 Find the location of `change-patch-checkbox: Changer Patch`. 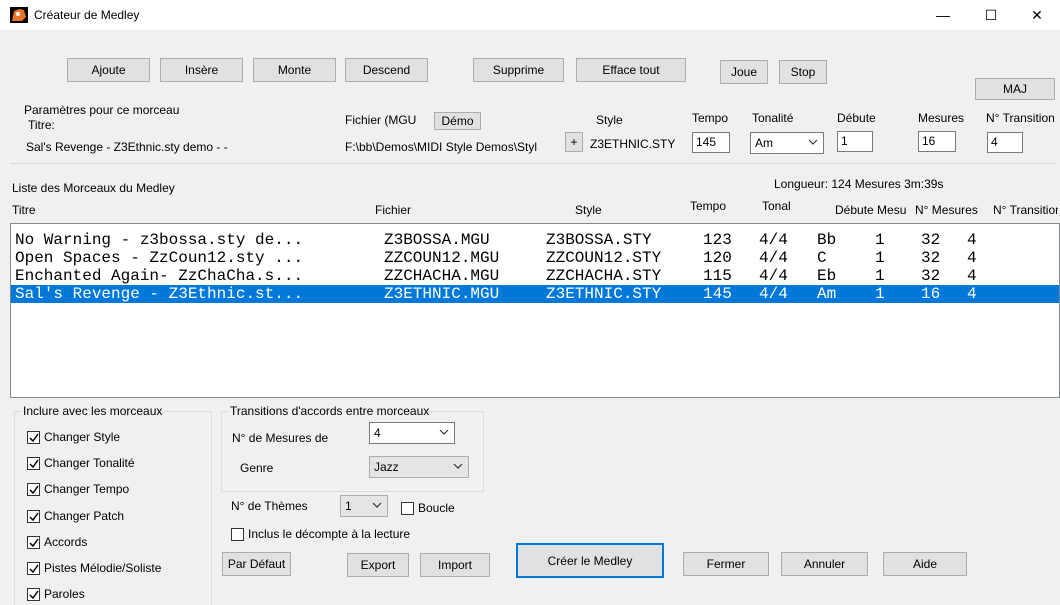

change-patch-checkbox: Changer Patch is located at coordinates (75, 516).